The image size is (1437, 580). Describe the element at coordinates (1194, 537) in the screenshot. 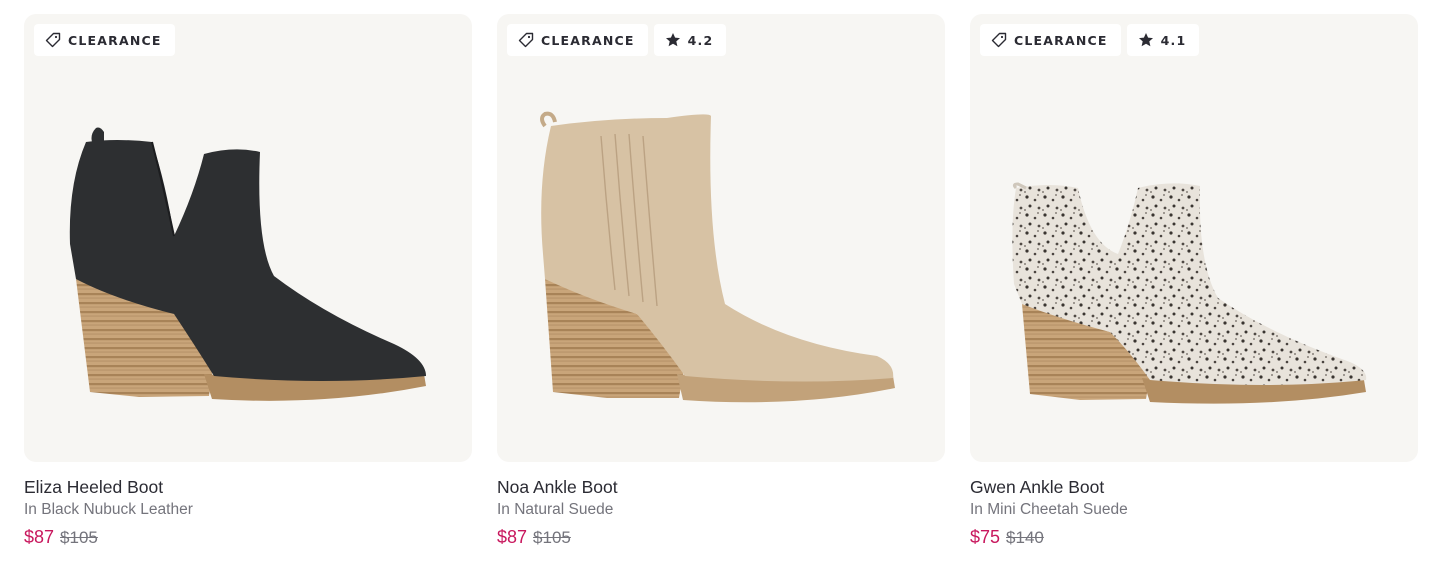

I see `price-row: $75 $140` at that location.